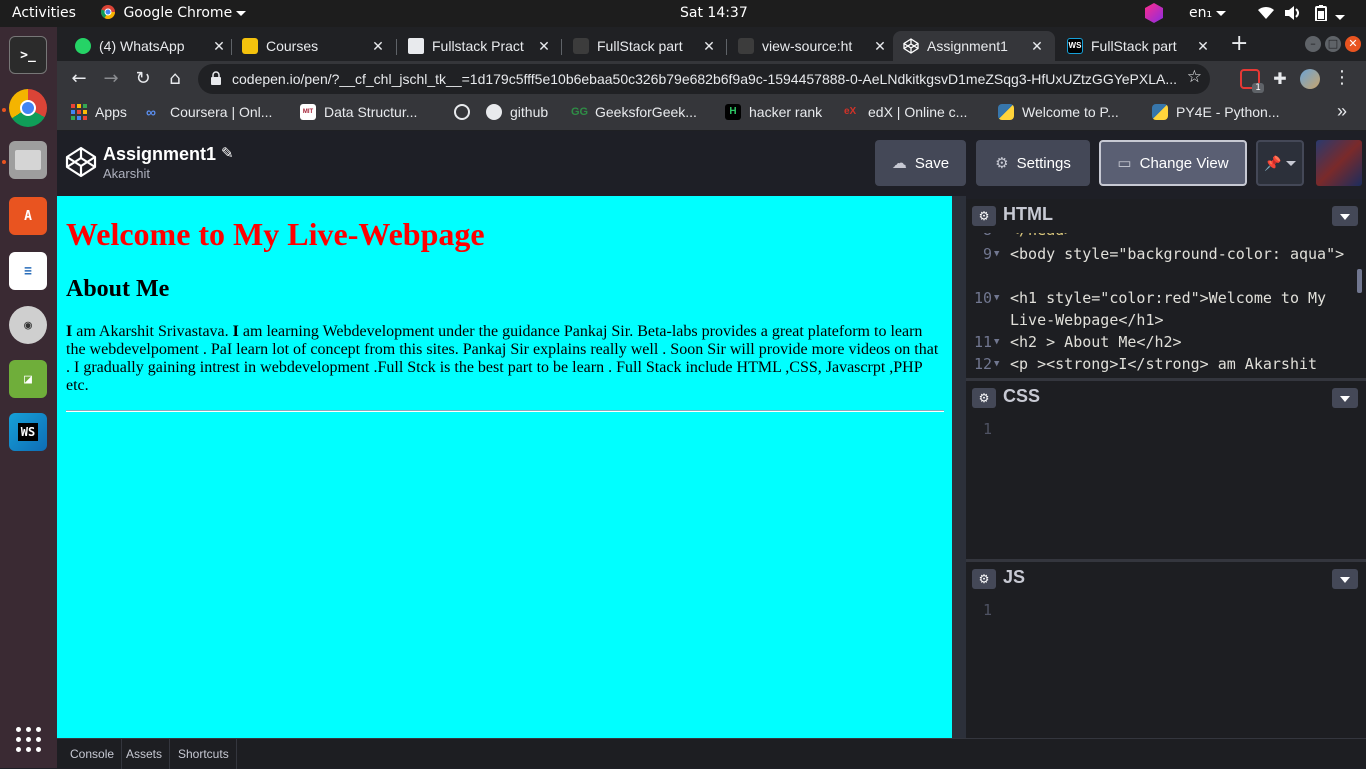 This screenshot has width=1366, height=769. I want to click on minimize-button: –, so click(1313, 44).